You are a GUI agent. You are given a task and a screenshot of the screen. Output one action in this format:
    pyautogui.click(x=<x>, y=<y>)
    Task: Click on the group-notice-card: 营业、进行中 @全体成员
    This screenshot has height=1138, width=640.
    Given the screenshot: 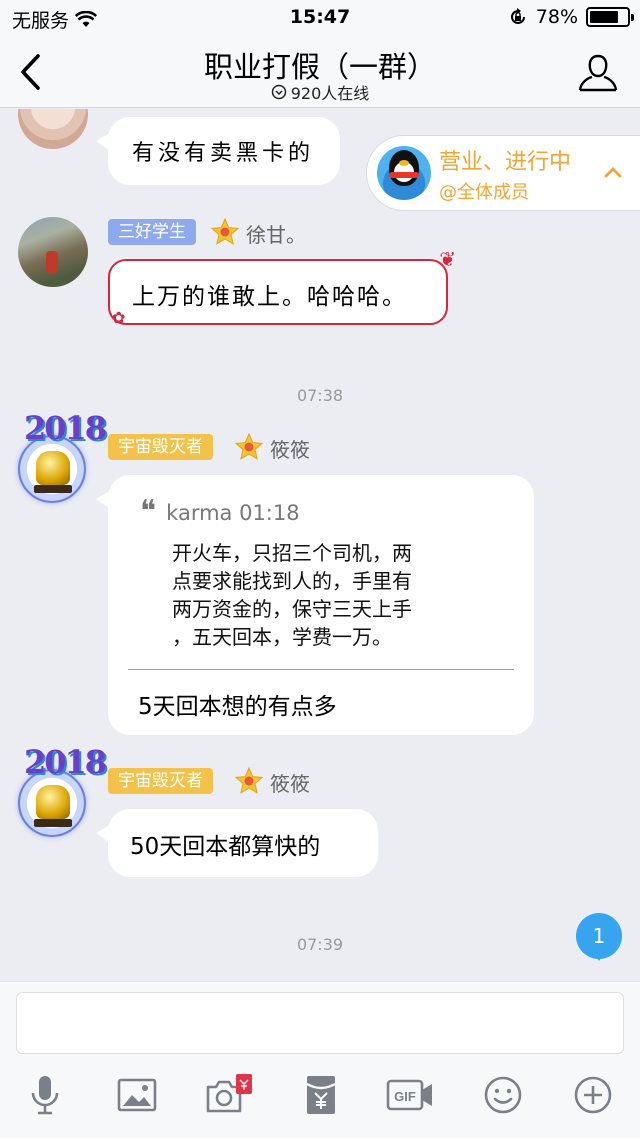 What is the action you would take?
    pyautogui.click(x=503, y=173)
    